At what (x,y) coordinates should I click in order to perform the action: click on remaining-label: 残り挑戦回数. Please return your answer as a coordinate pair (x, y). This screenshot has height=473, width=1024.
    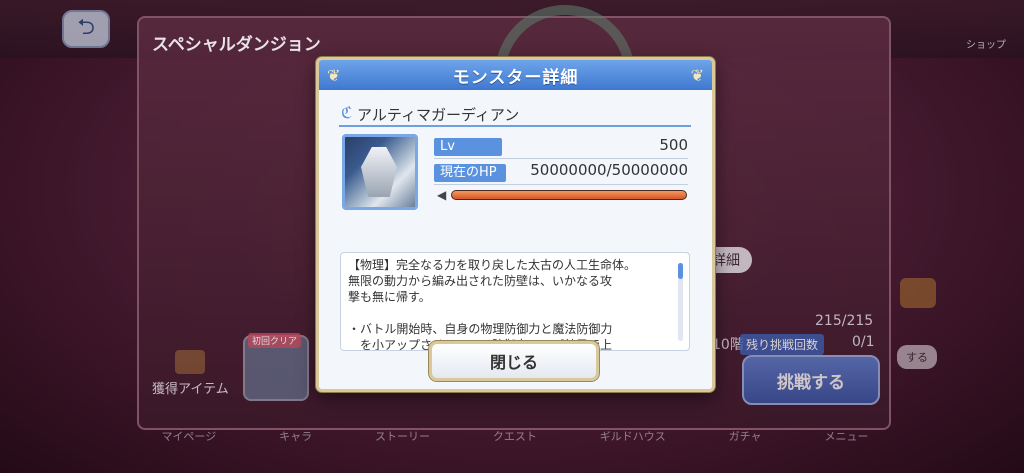
    Looking at the image, I should click on (782, 344).